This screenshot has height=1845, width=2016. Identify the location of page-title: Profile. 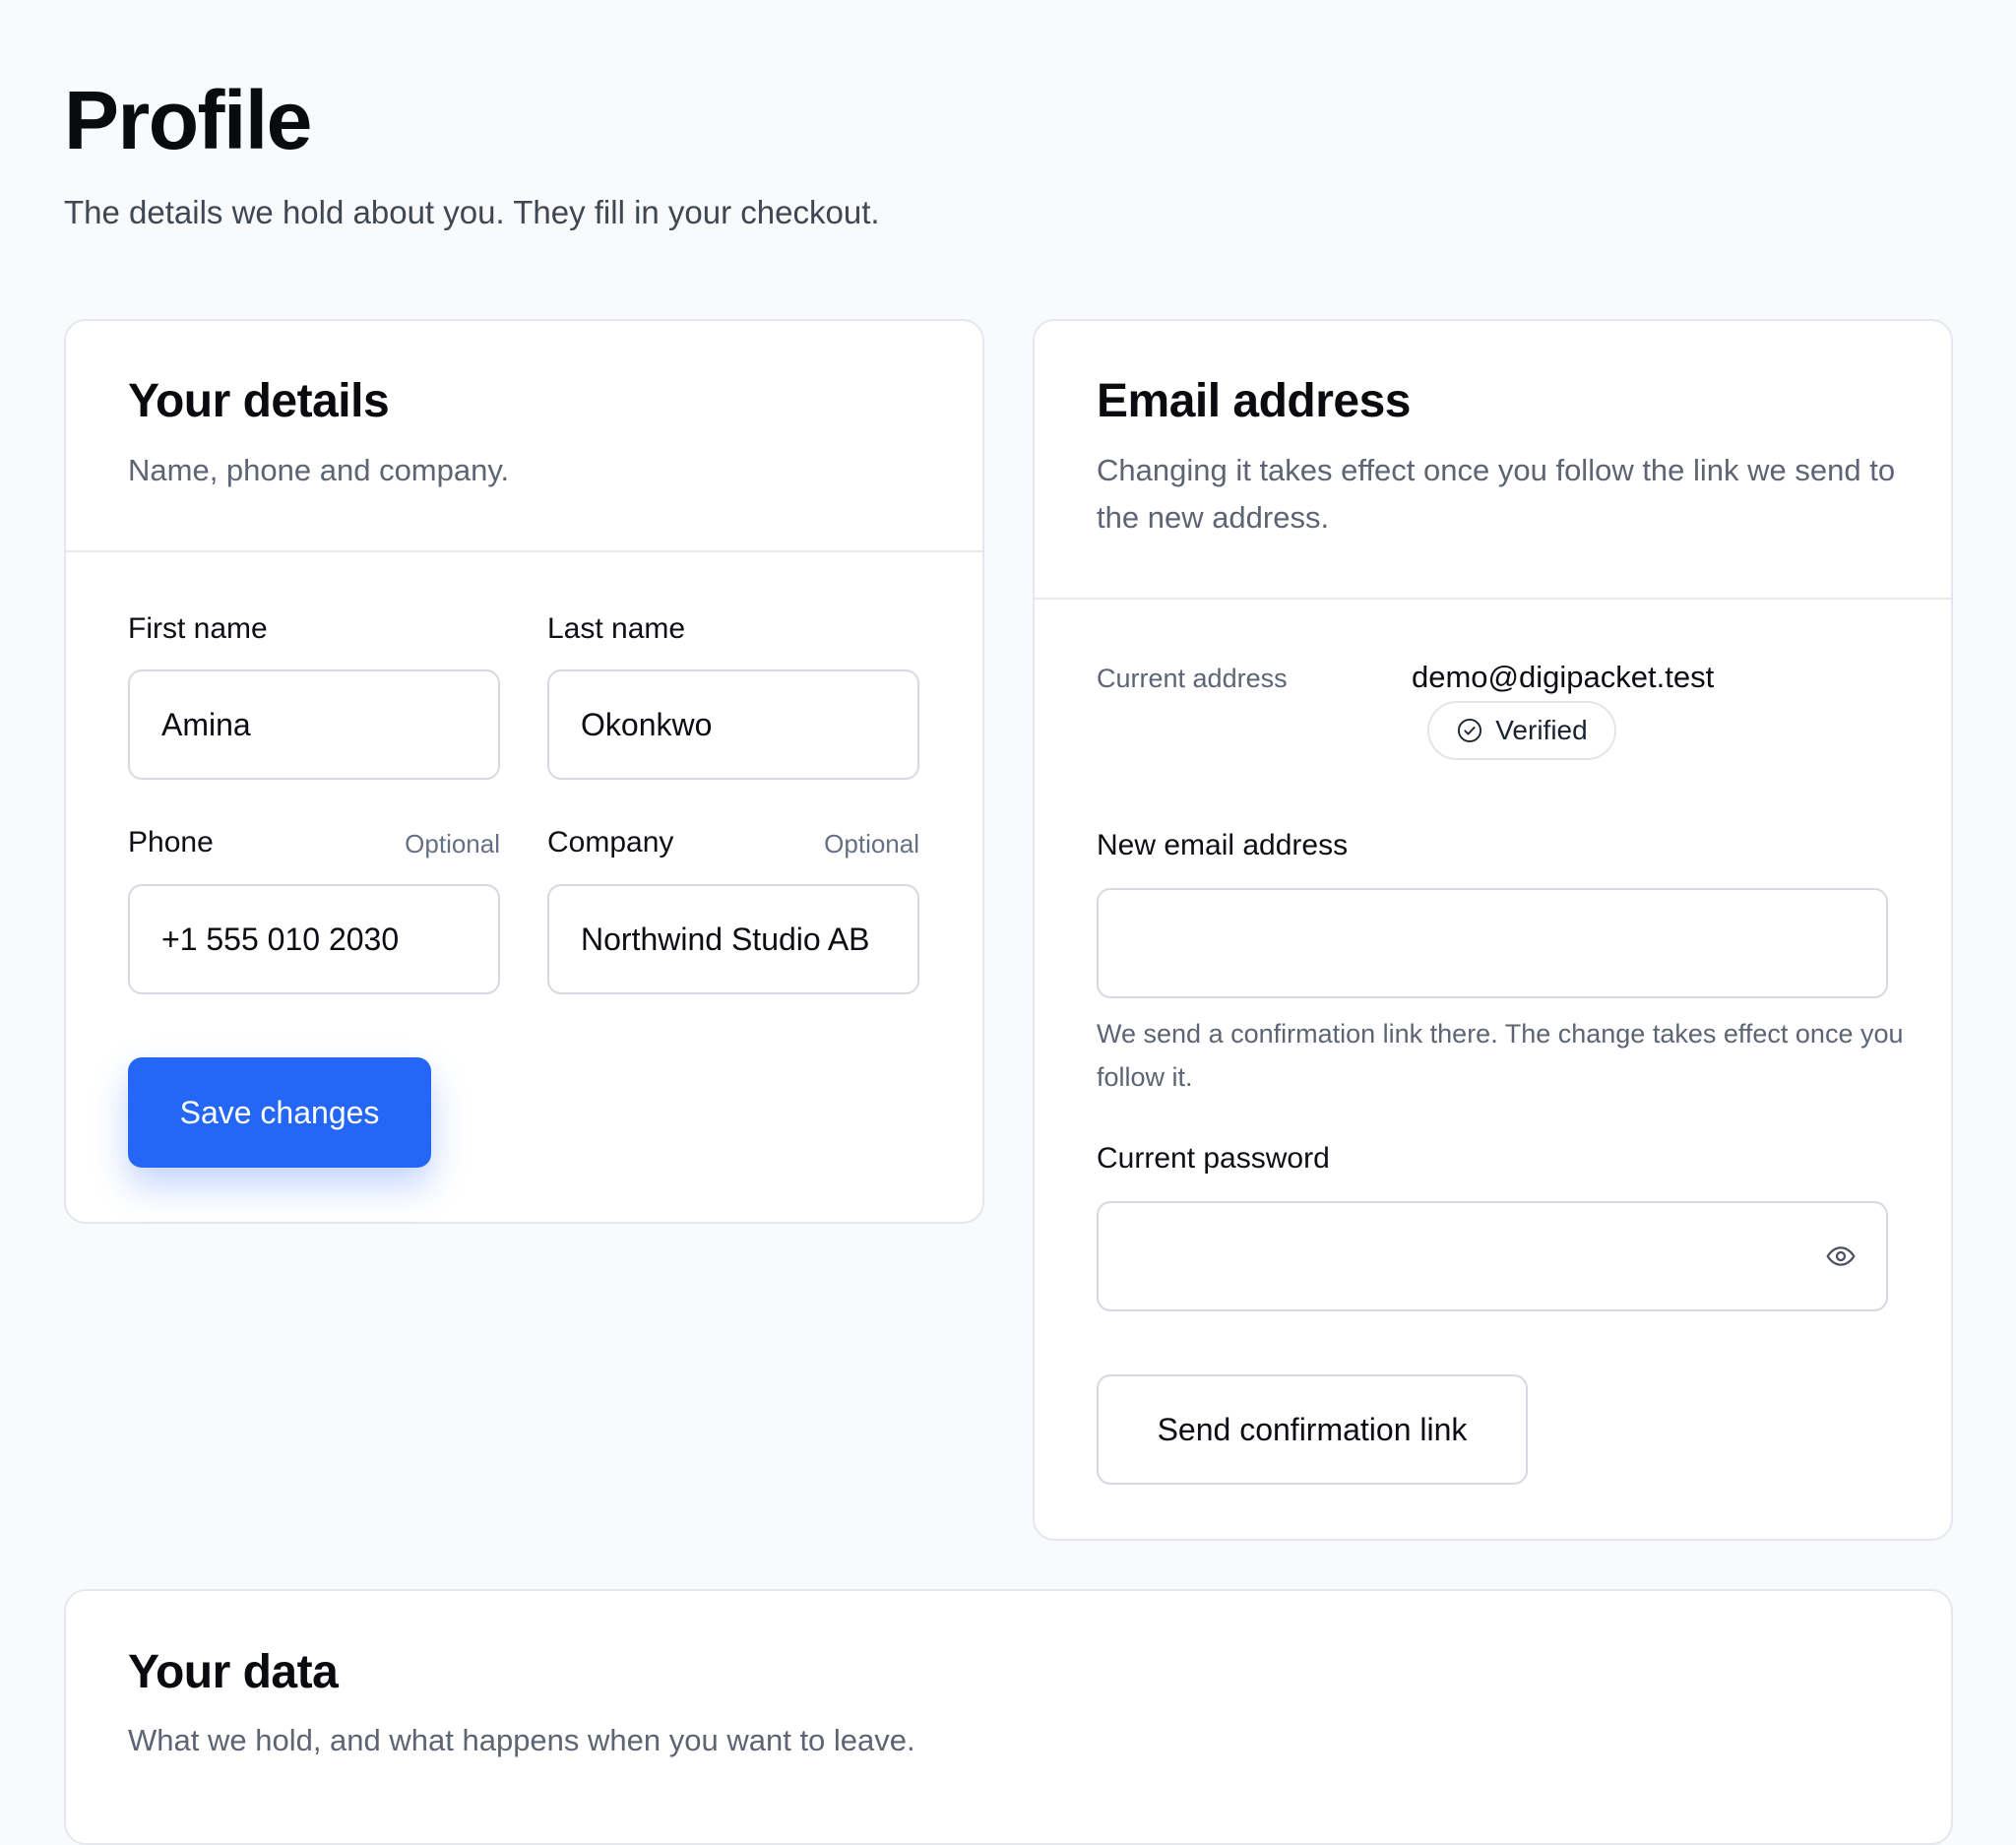
(188, 120).